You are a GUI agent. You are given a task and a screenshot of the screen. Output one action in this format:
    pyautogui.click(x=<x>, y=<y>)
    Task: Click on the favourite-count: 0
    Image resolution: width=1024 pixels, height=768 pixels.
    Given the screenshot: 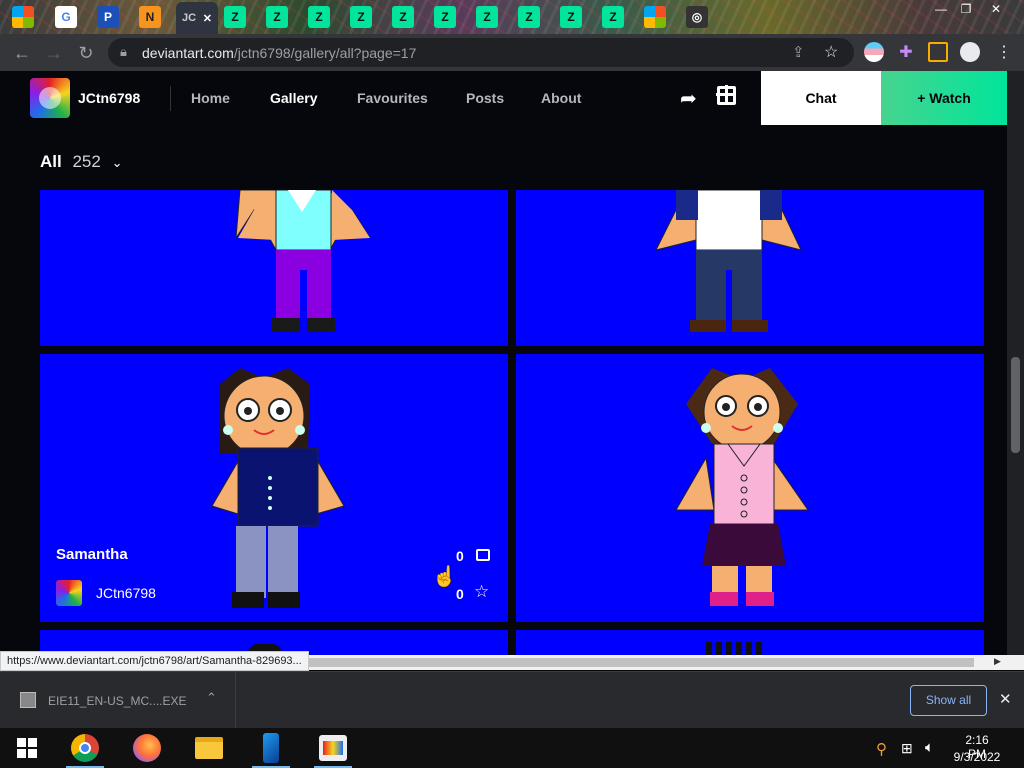 What is the action you would take?
    pyautogui.click(x=460, y=594)
    